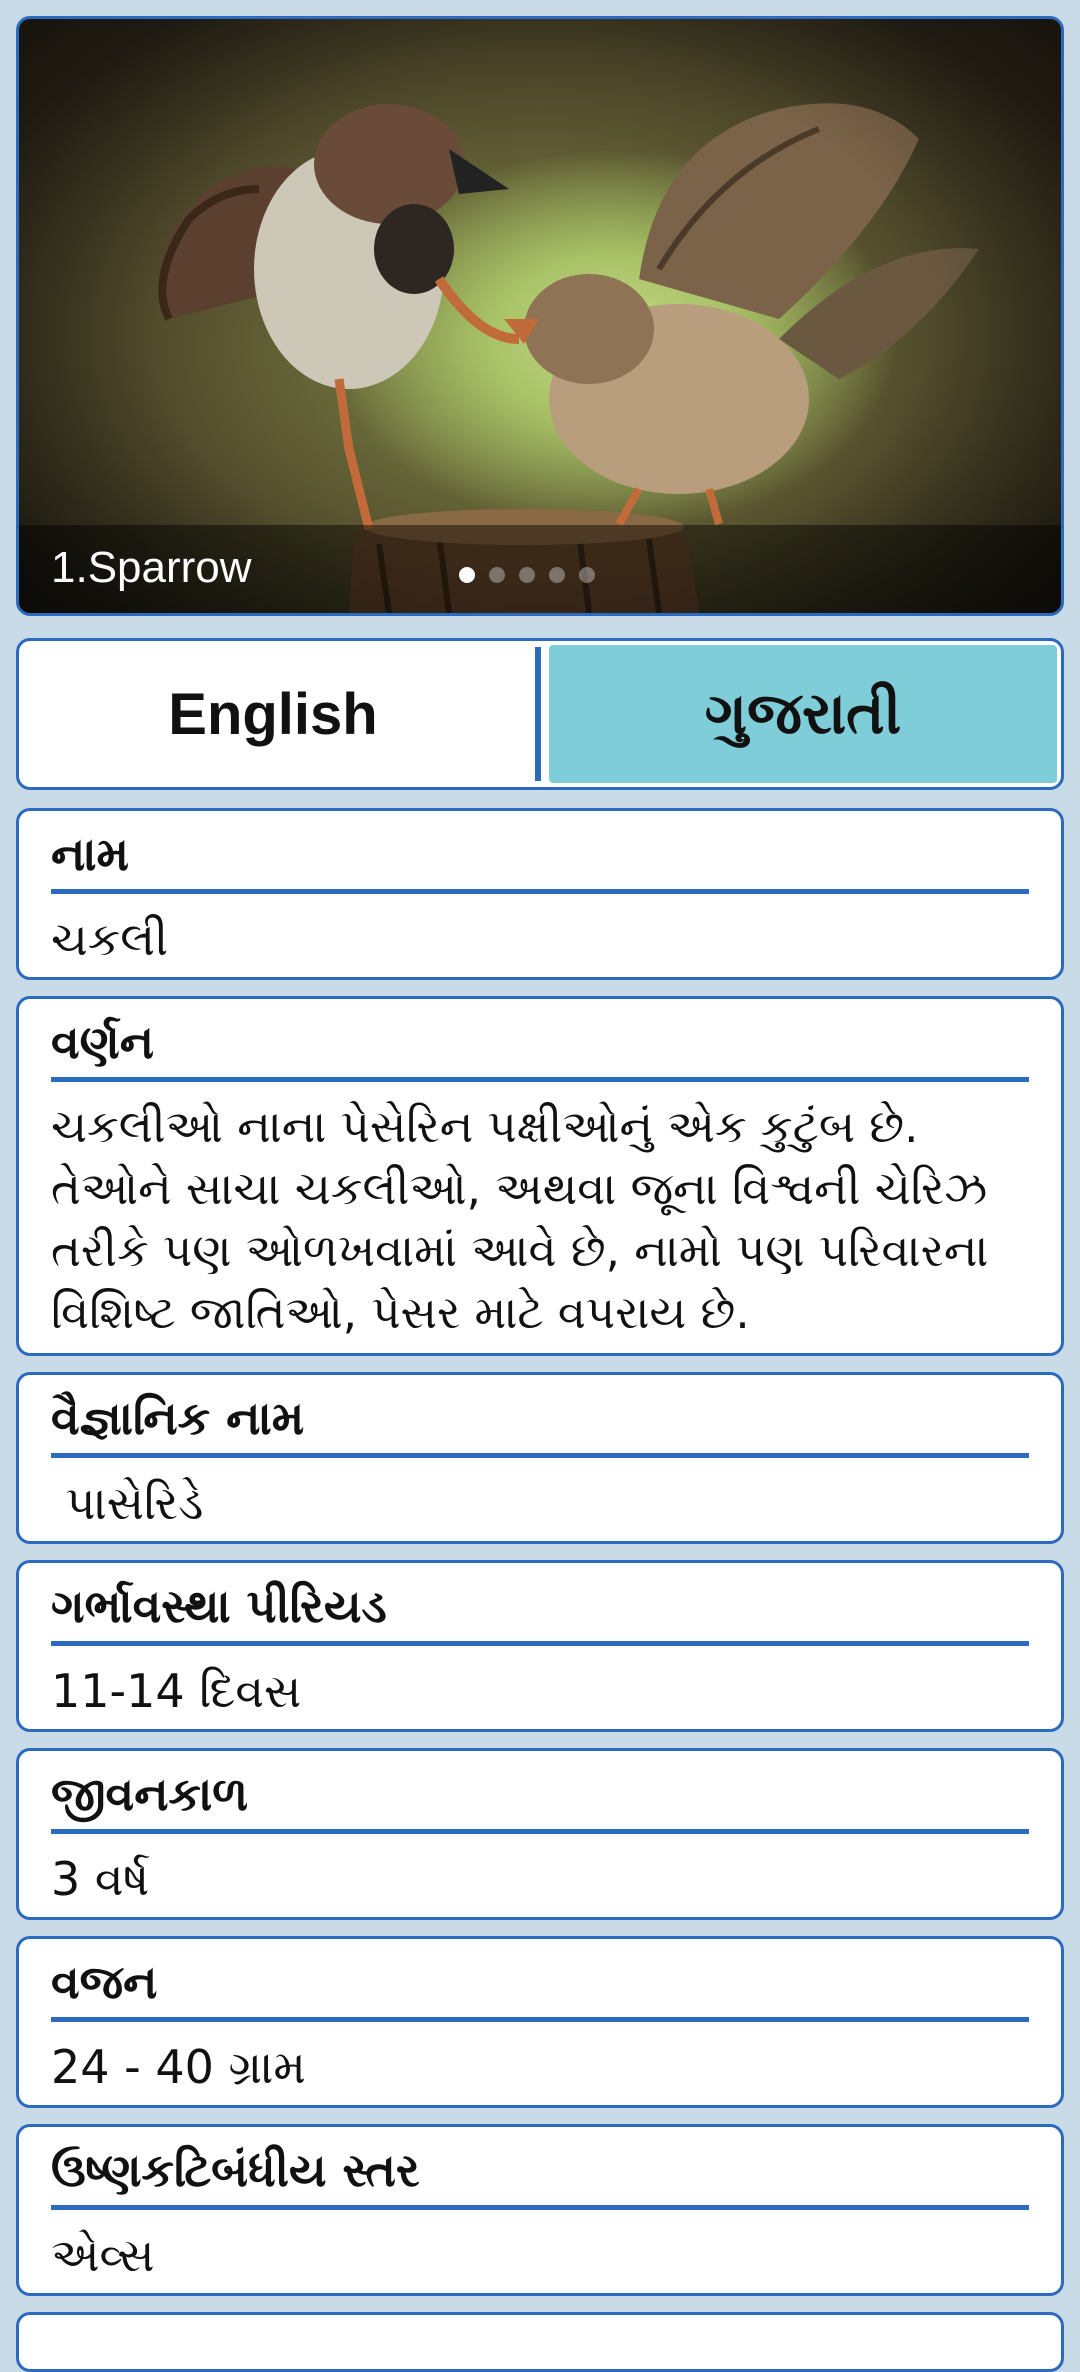 This screenshot has height=2372, width=1080. I want to click on detail-card-gestation: ગર્ભાવસ્થા પીરિયડ 11-14 દિવસ, so click(540, 1646).